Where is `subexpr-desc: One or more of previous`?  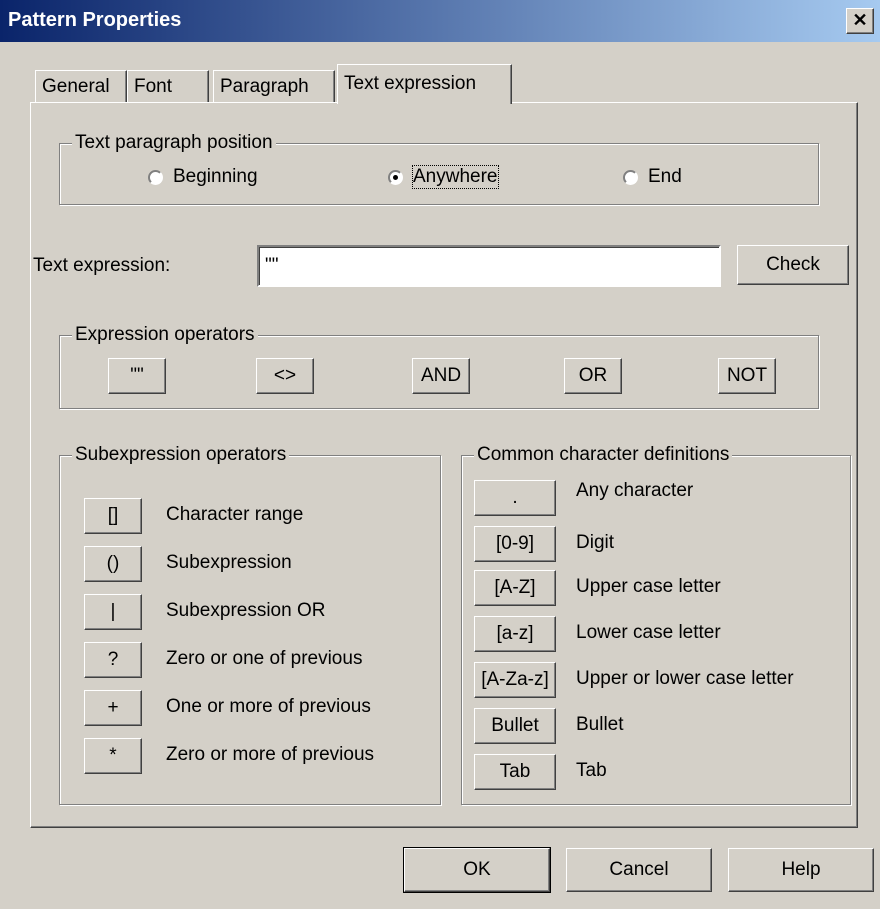
subexpr-desc: One or more of previous is located at coordinates (268, 706).